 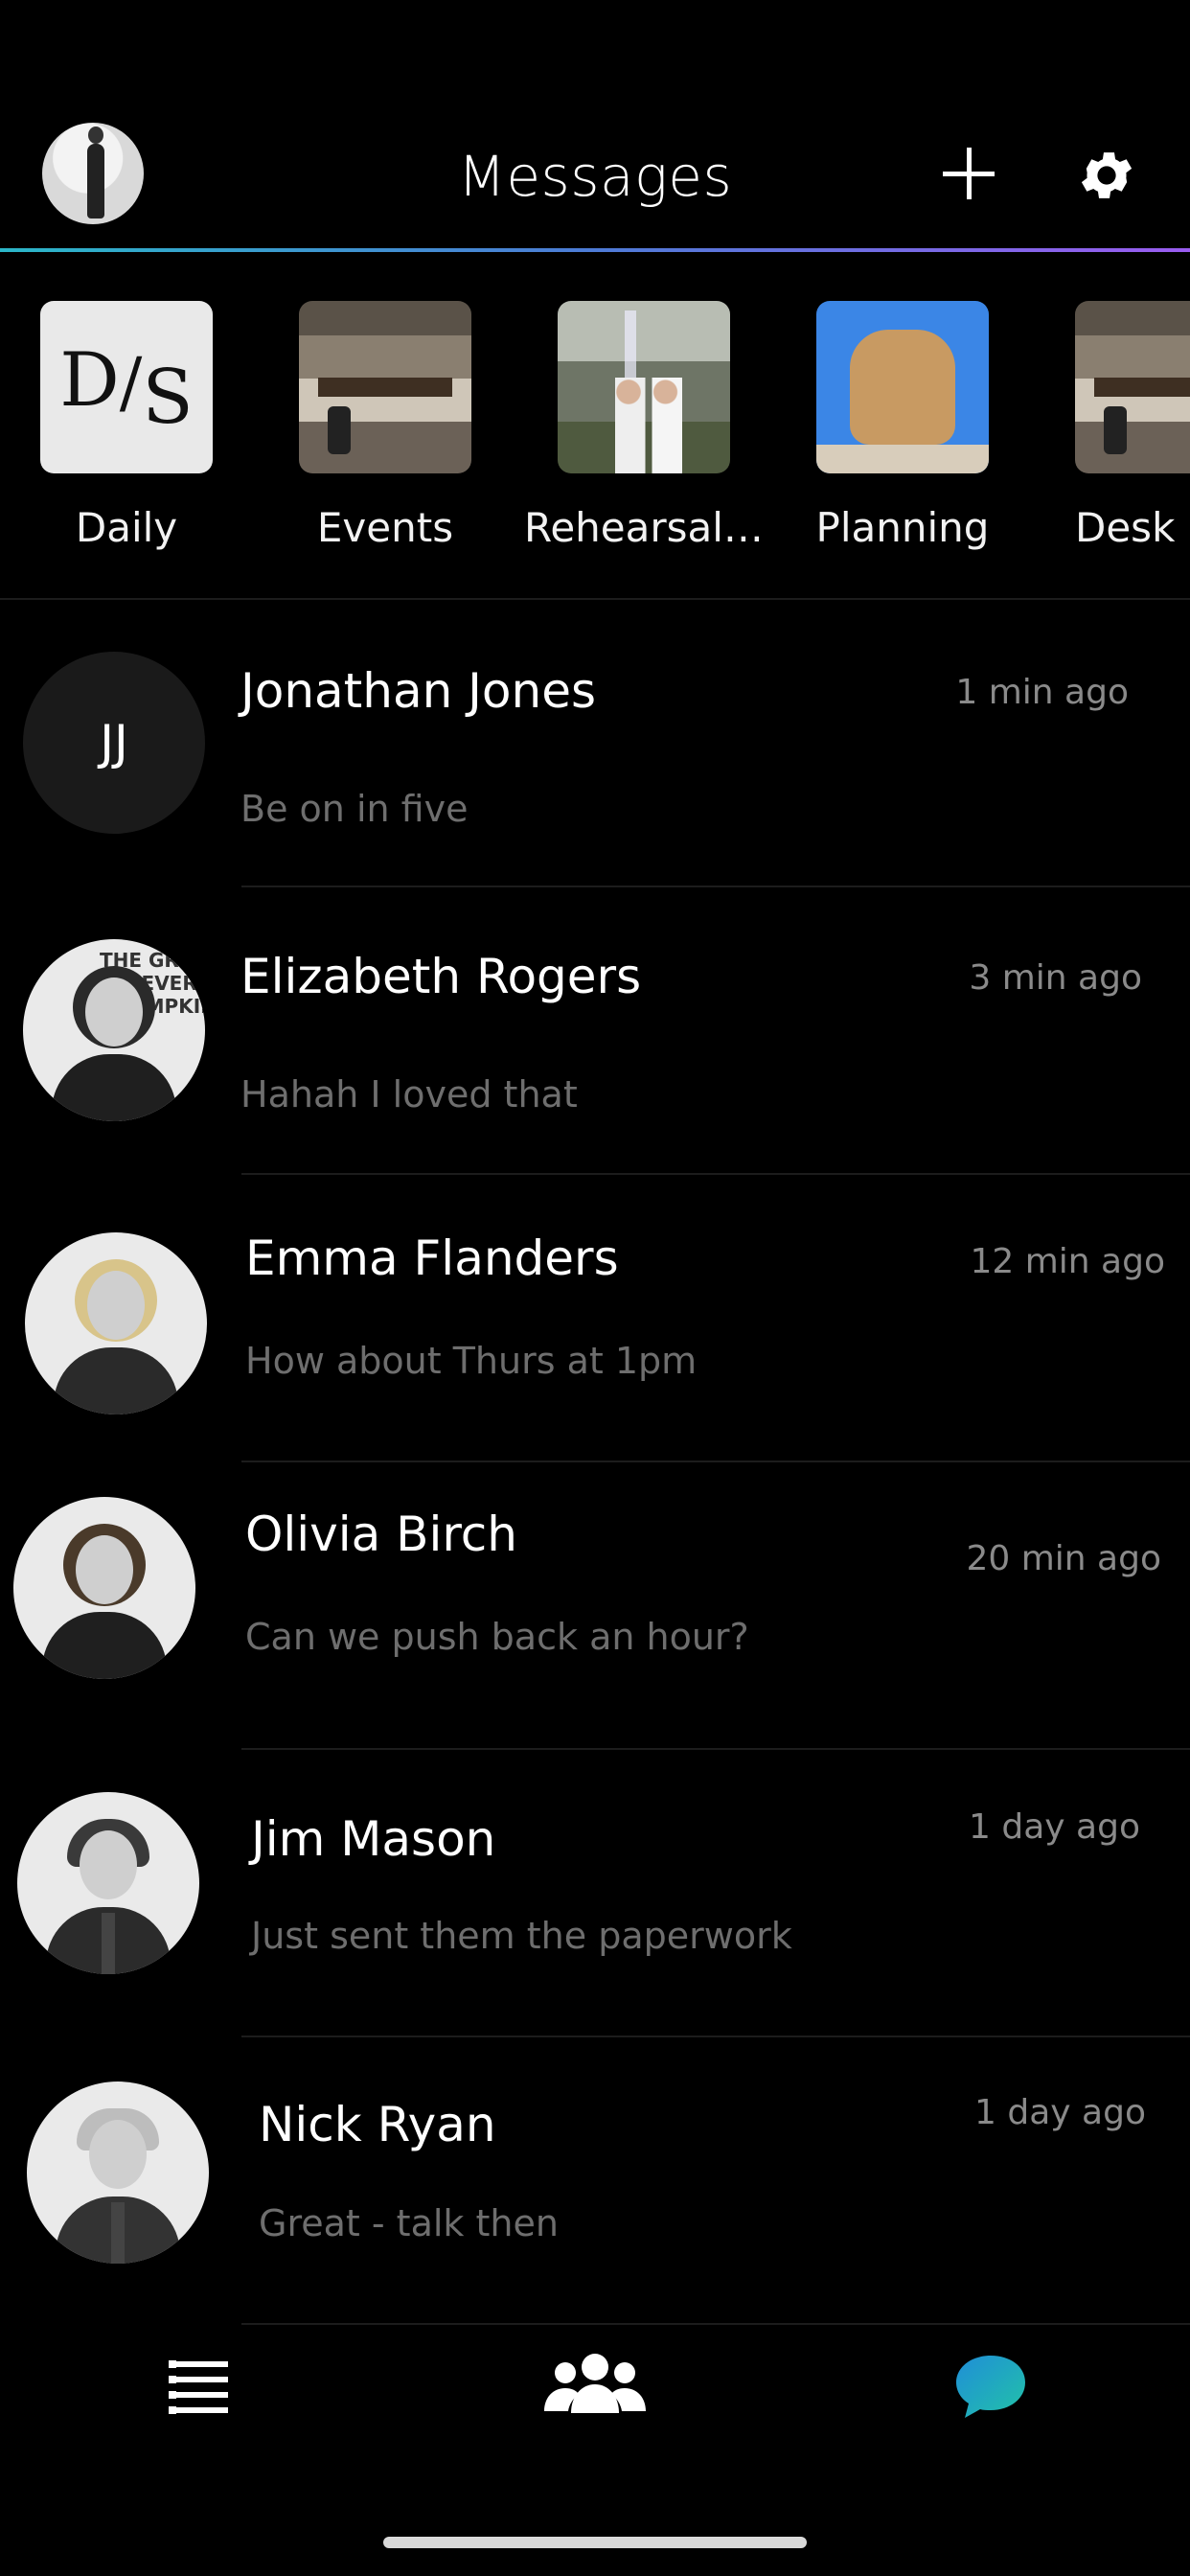 I want to click on story-events: Events, so click(x=385, y=426).